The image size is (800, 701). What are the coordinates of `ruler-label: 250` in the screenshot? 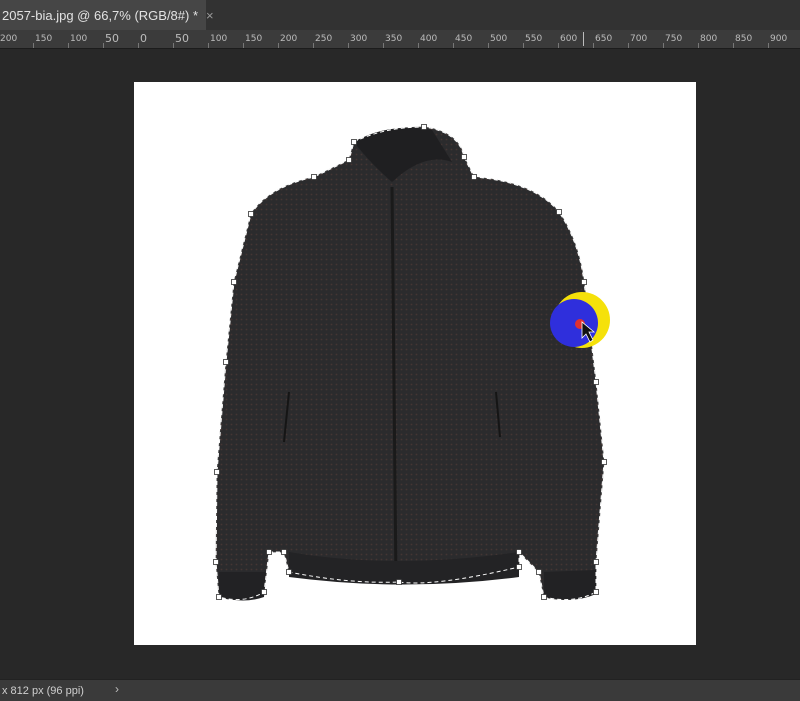 It's located at (324, 39).